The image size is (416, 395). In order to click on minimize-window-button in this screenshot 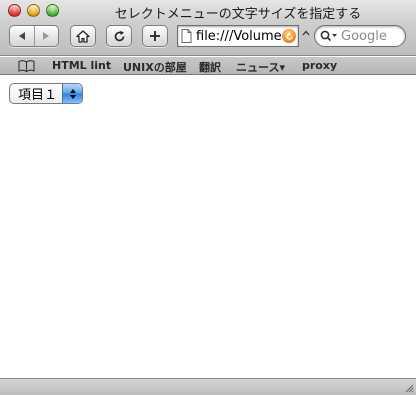, I will do `click(33, 10)`.